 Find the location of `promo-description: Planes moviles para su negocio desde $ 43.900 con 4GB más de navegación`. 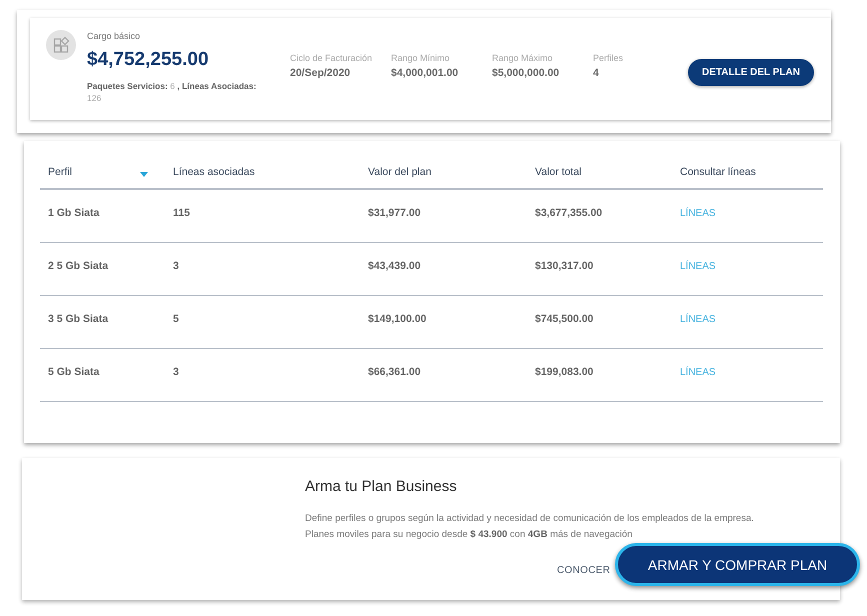

promo-description: Planes moviles para su negocio desde $ 43.900 con 4GB más de navegación is located at coordinates (469, 535).